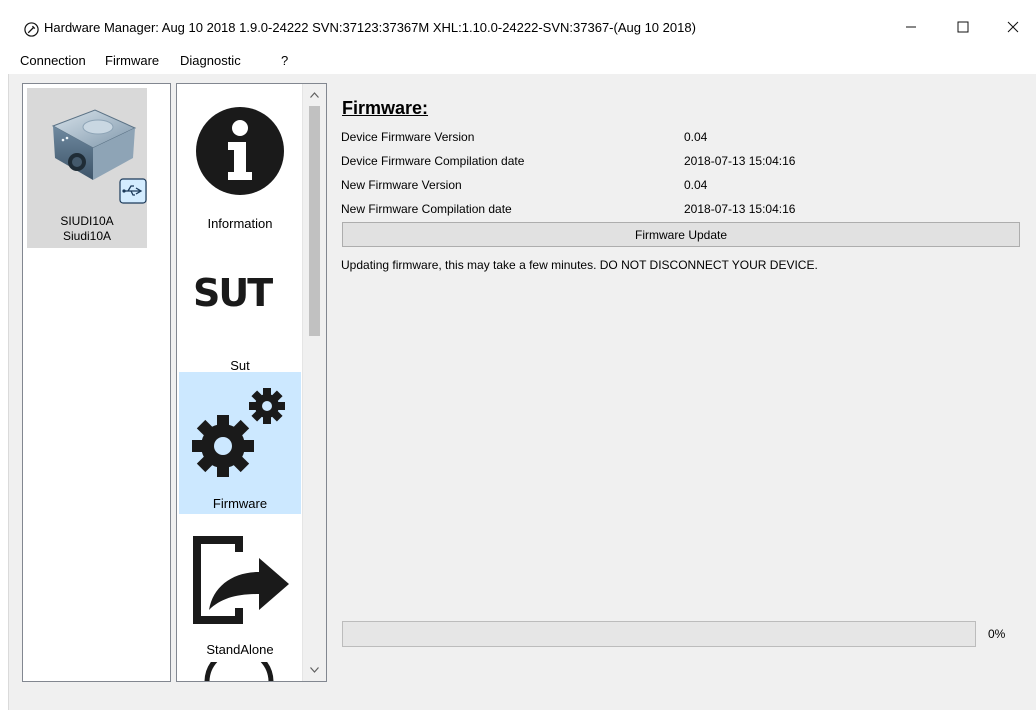 This screenshot has width=1036, height=710. Describe the element at coordinates (31, 29) in the screenshot. I see `app-icon` at that location.